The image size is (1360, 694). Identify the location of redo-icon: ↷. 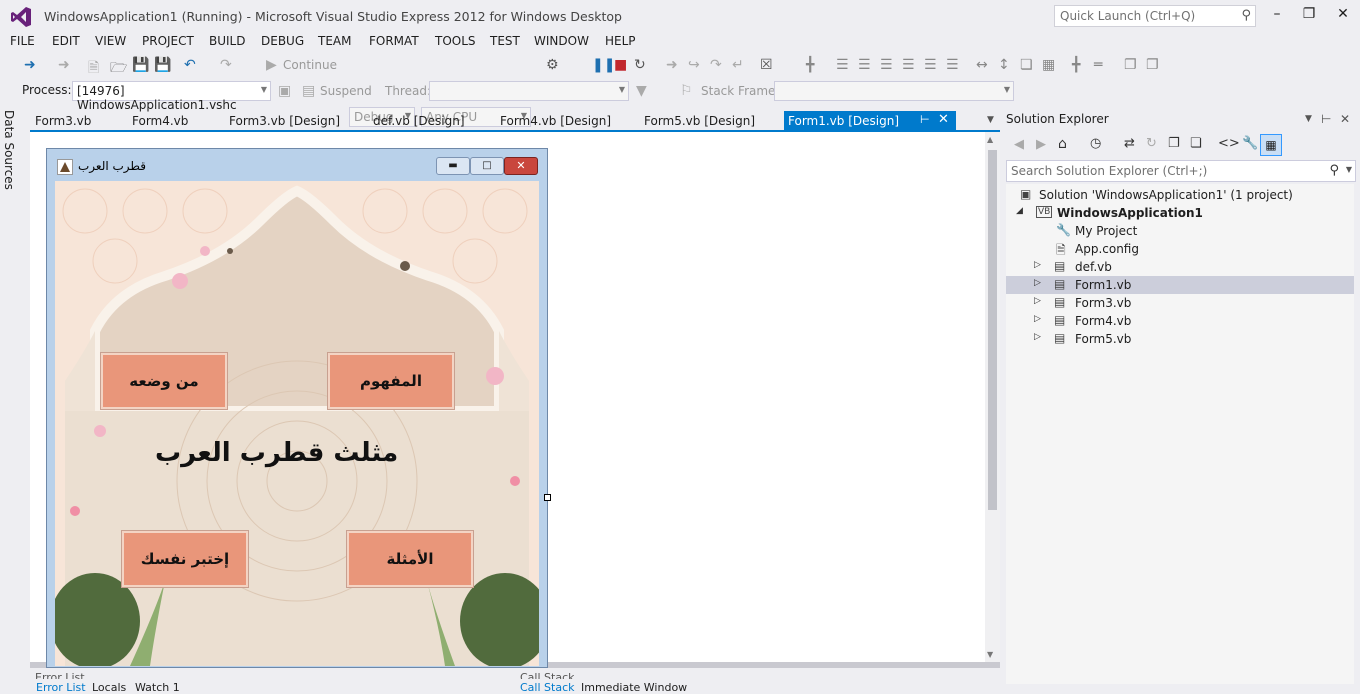
(226, 65).